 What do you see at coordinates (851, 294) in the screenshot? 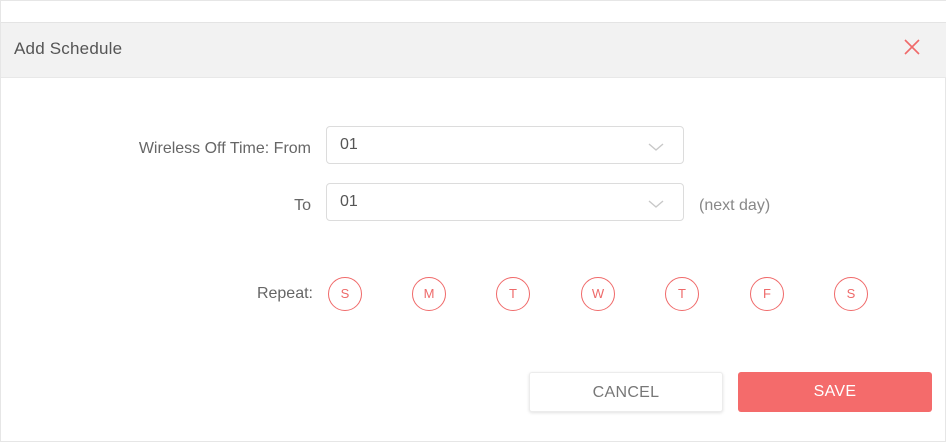
I see `day-saturday: S` at bounding box center [851, 294].